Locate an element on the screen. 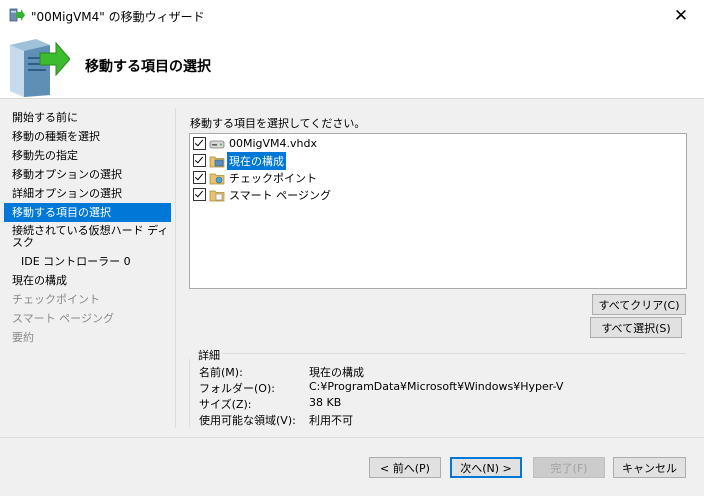  details-legend: 詳細 is located at coordinates (209, 355).